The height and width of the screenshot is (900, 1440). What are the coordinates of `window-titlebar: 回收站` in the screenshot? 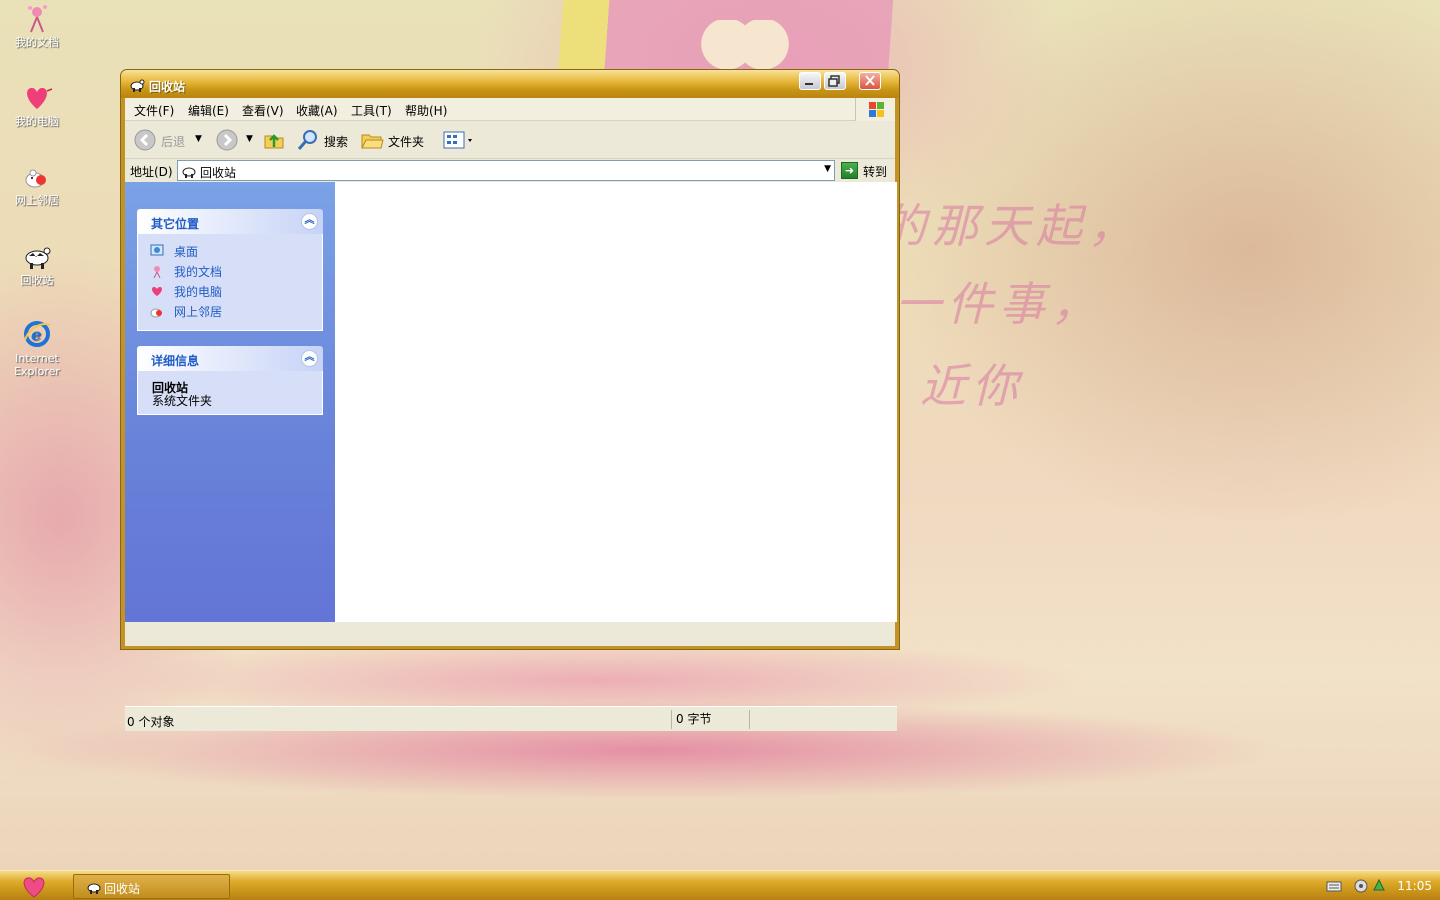 It's located at (510, 84).